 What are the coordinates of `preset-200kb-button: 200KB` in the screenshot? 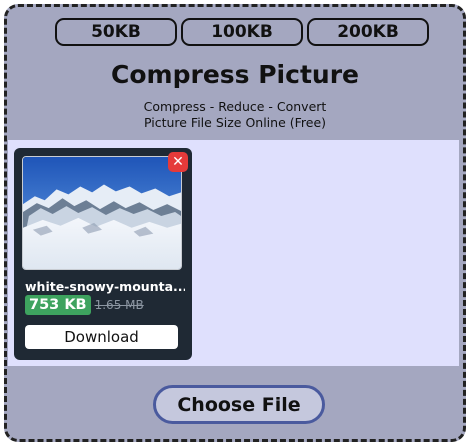 It's located at (368, 32).